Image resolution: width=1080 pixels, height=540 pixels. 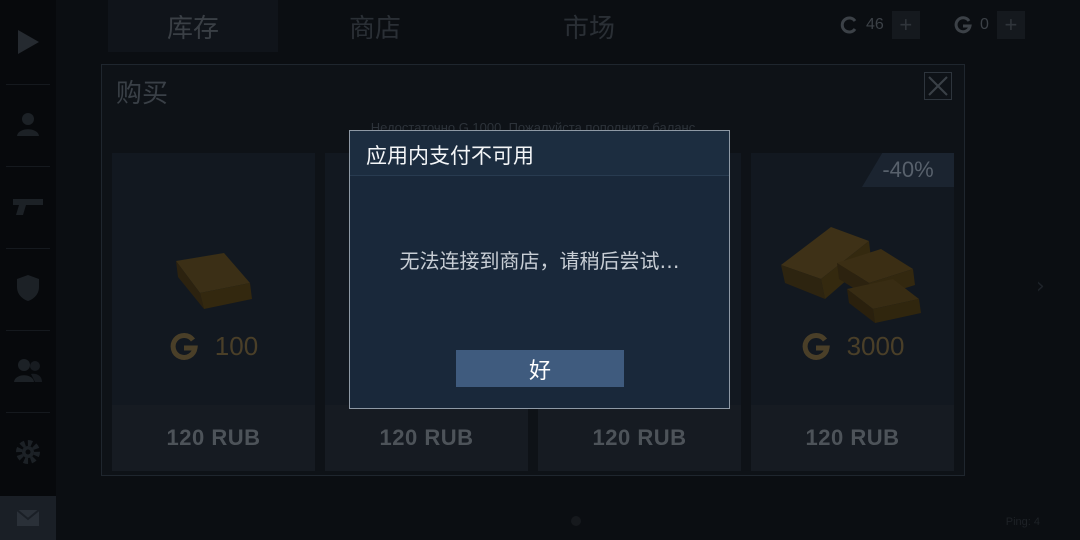 I want to click on top-bar: 库存 商店 市场 46 + 0 +, so click(x=568, y=26).